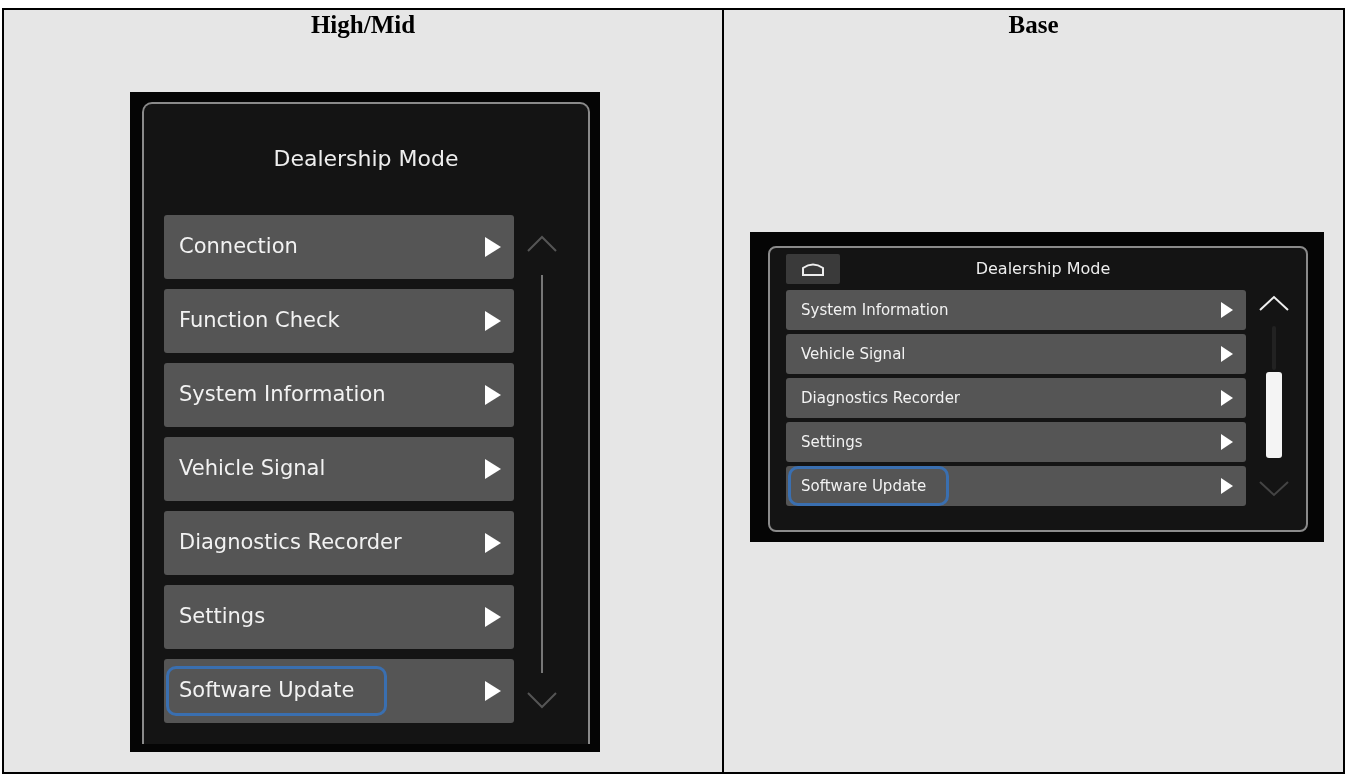 This screenshot has height=776, width=1347. Describe the element at coordinates (339, 321) in the screenshot. I see `menu-item: Function Check` at that location.